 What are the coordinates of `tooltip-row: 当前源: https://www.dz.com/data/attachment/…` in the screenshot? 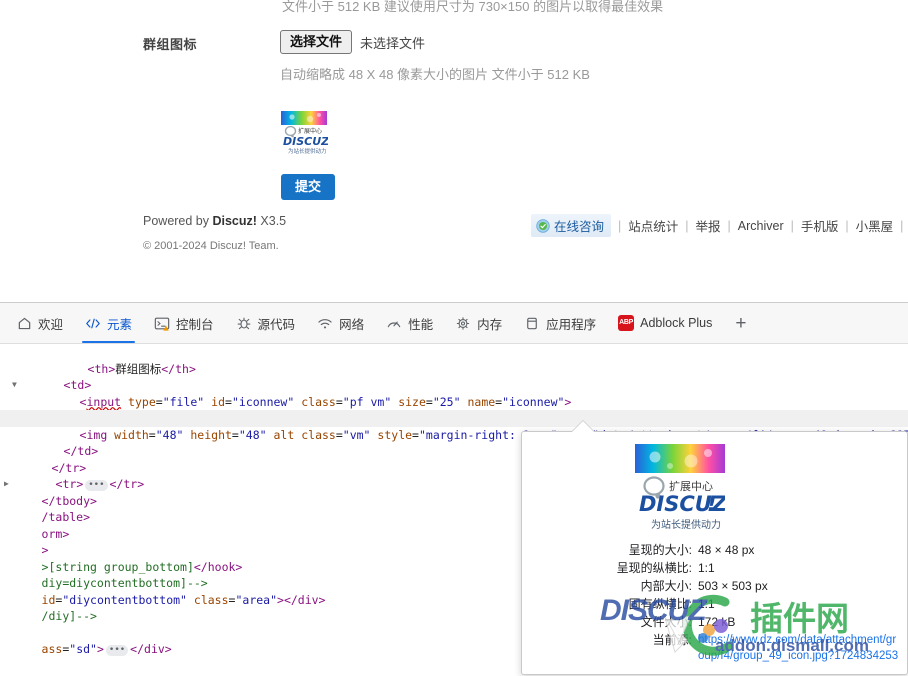 It's located at (714, 648).